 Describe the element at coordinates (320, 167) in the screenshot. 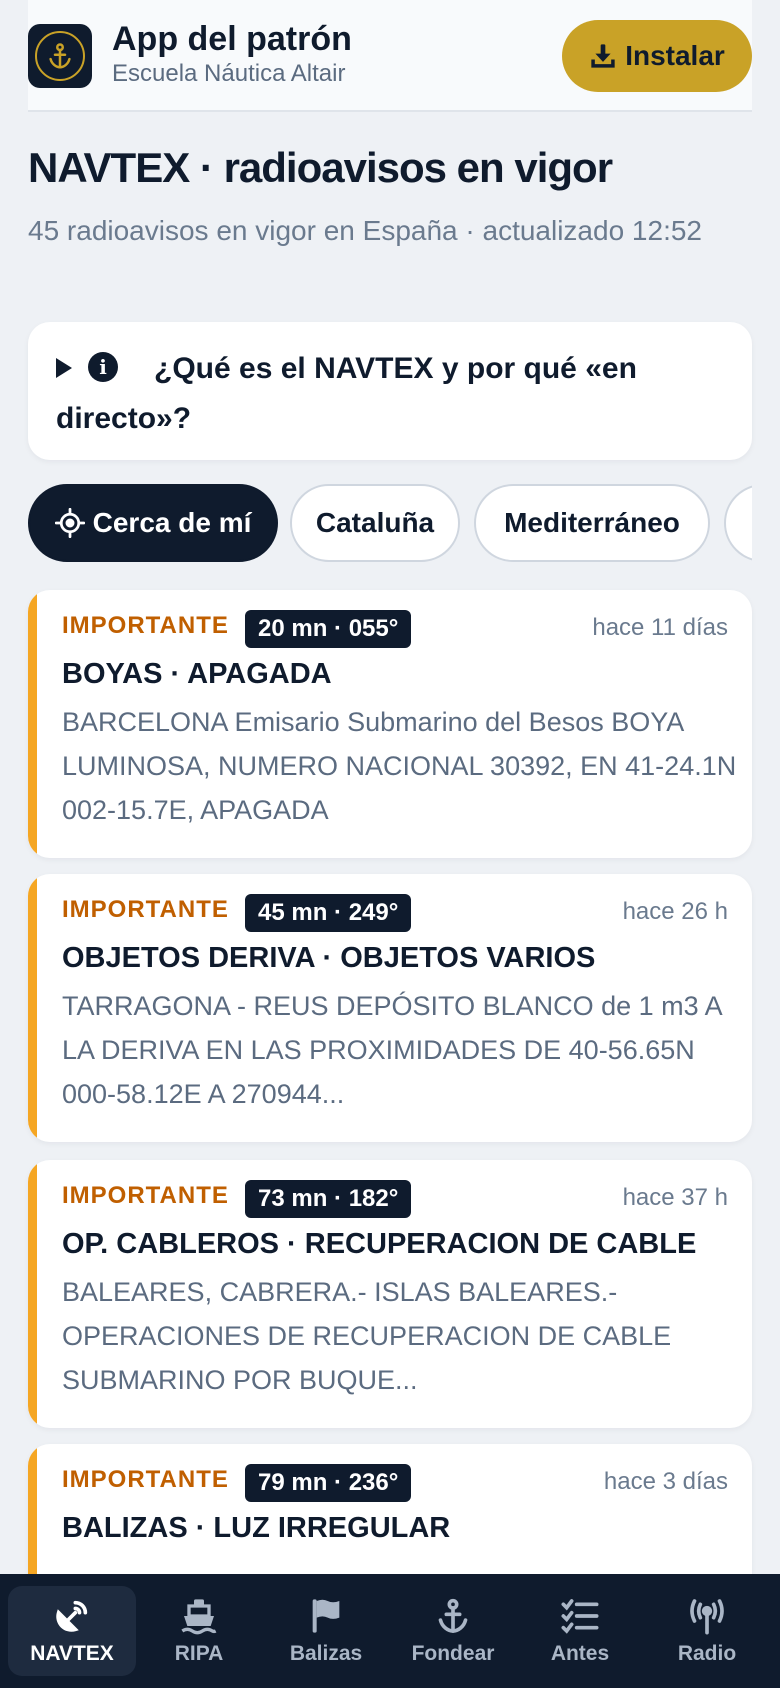

I see `page-title: NAVTEX · radioavisos en vigor` at that location.